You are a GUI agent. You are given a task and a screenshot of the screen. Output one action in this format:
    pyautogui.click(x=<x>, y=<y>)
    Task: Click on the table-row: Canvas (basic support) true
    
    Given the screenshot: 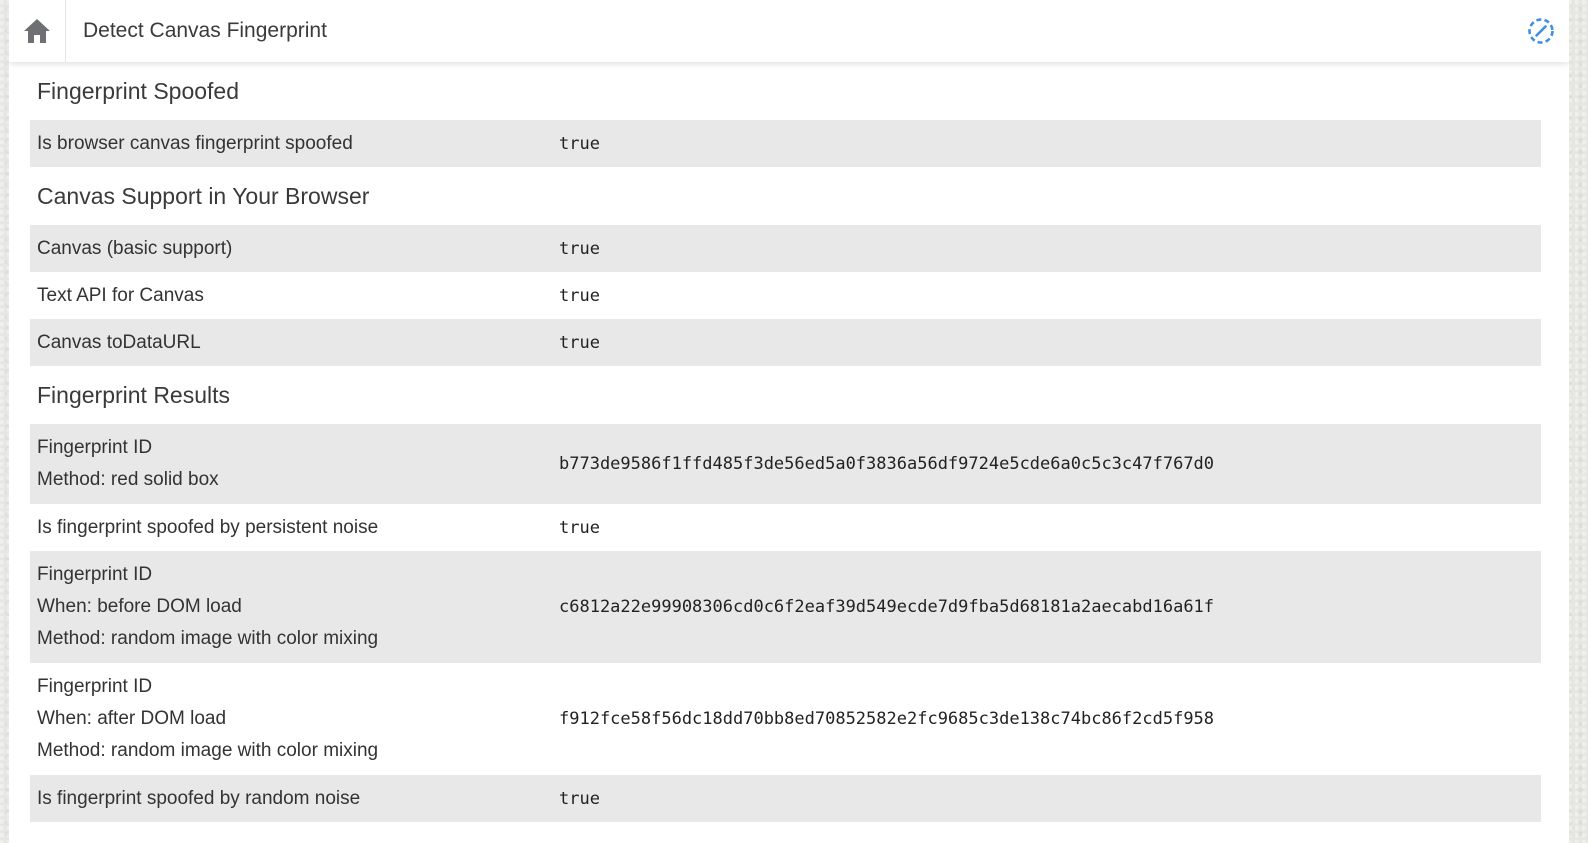 What is the action you would take?
    pyautogui.click(x=785, y=248)
    